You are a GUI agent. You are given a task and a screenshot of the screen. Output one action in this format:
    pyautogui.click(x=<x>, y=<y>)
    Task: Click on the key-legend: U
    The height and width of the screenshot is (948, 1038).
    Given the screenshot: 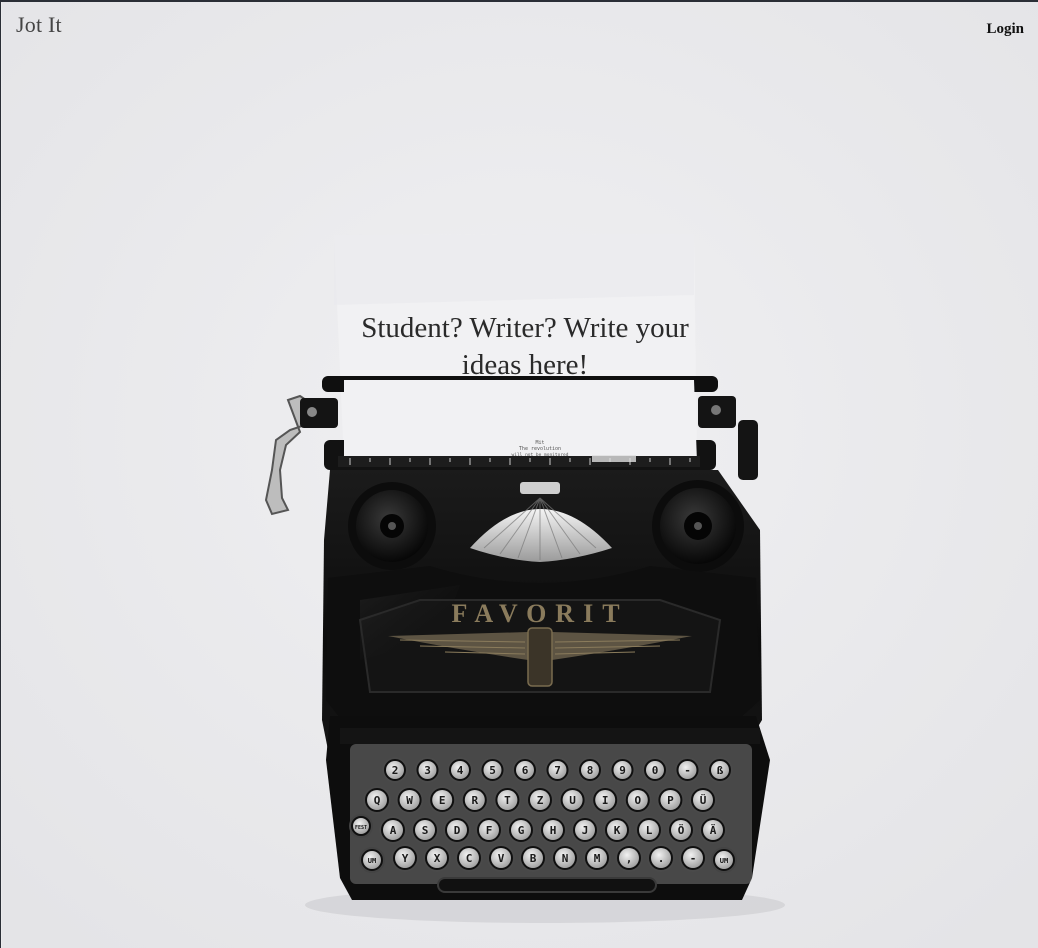 What is the action you would take?
    pyautogui.click(x=572, y=800)
    